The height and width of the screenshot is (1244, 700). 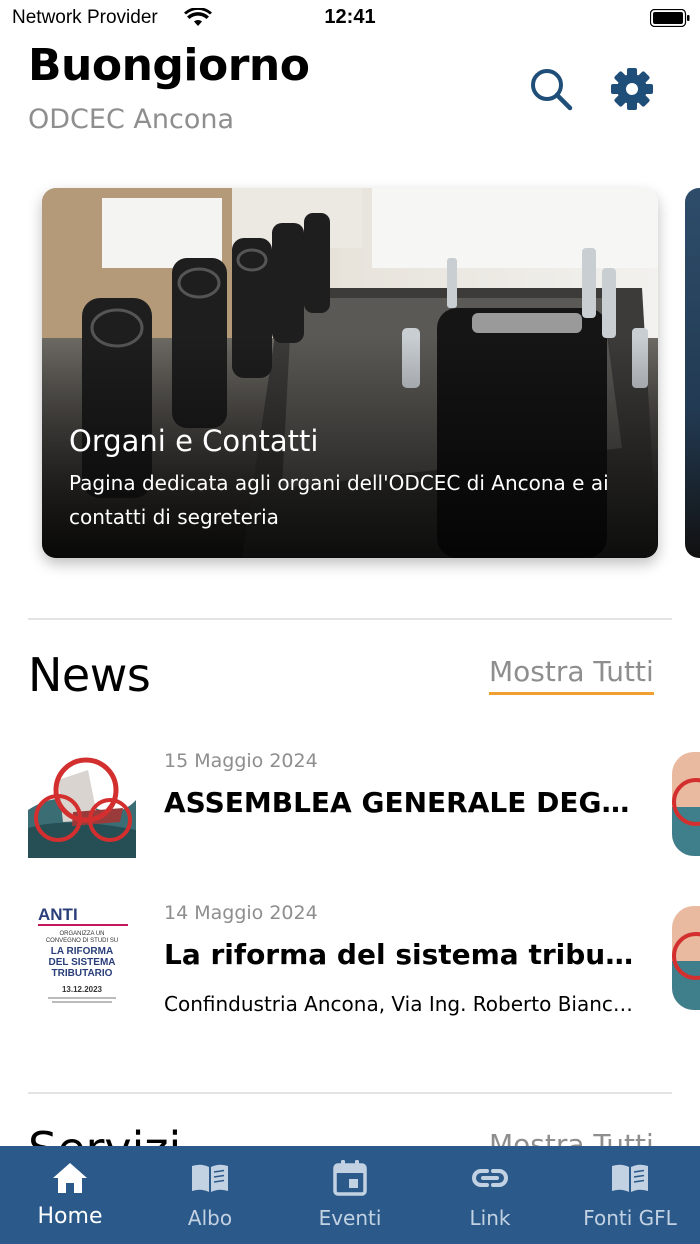 I want to click on tab-fonti-gfl: Fonti GFL, so click(x=630, y=1195).